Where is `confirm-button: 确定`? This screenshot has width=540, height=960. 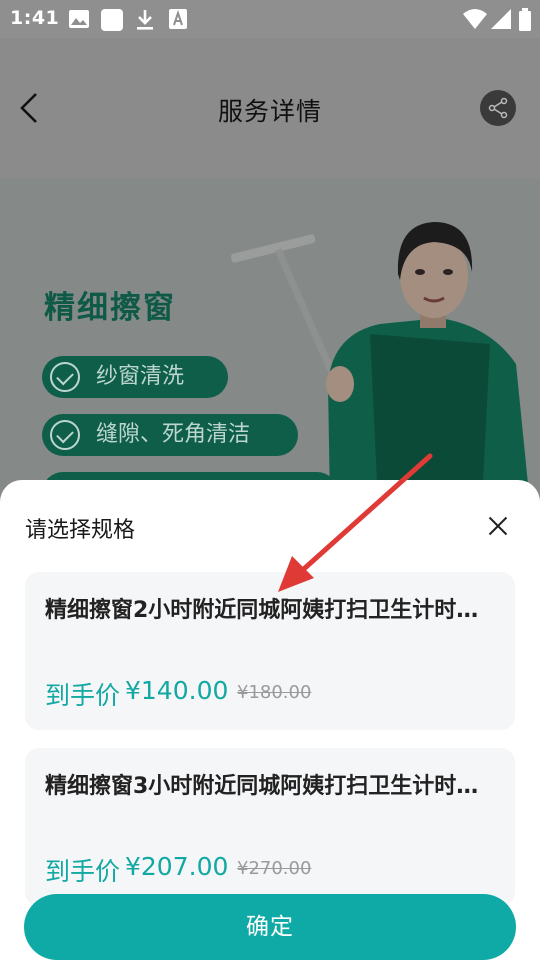 confirm-button: 确定 is located at coordinates (270, 927).